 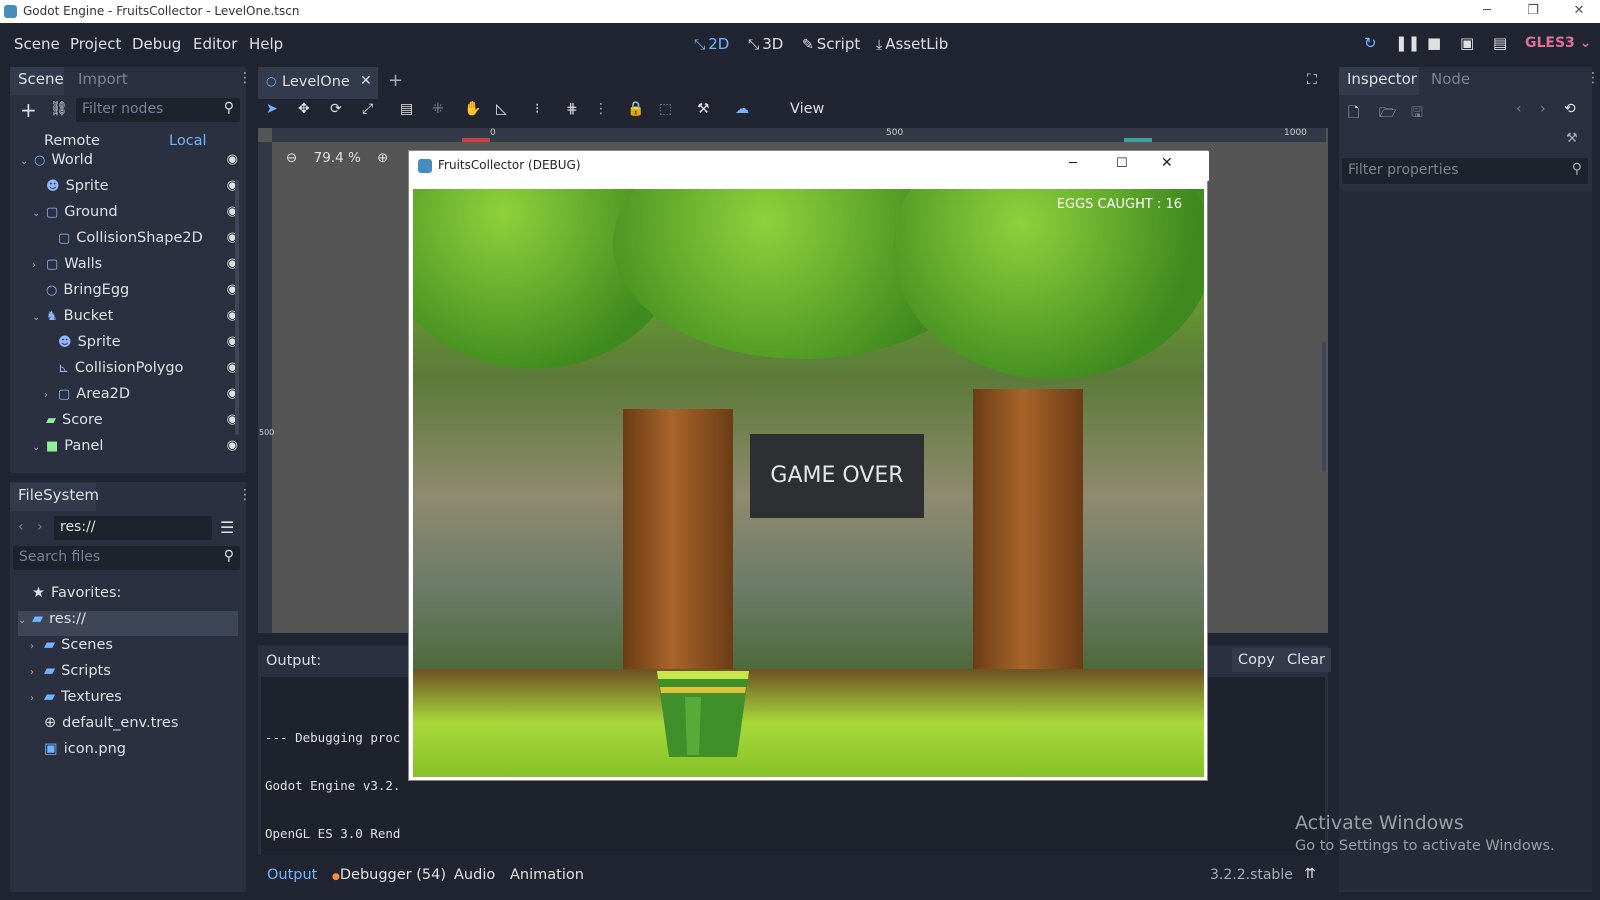 What do you see at coordinates (406, 109) in the screenshot?
I see `list-select-icon: ▤` at bounding box center [406, 109].